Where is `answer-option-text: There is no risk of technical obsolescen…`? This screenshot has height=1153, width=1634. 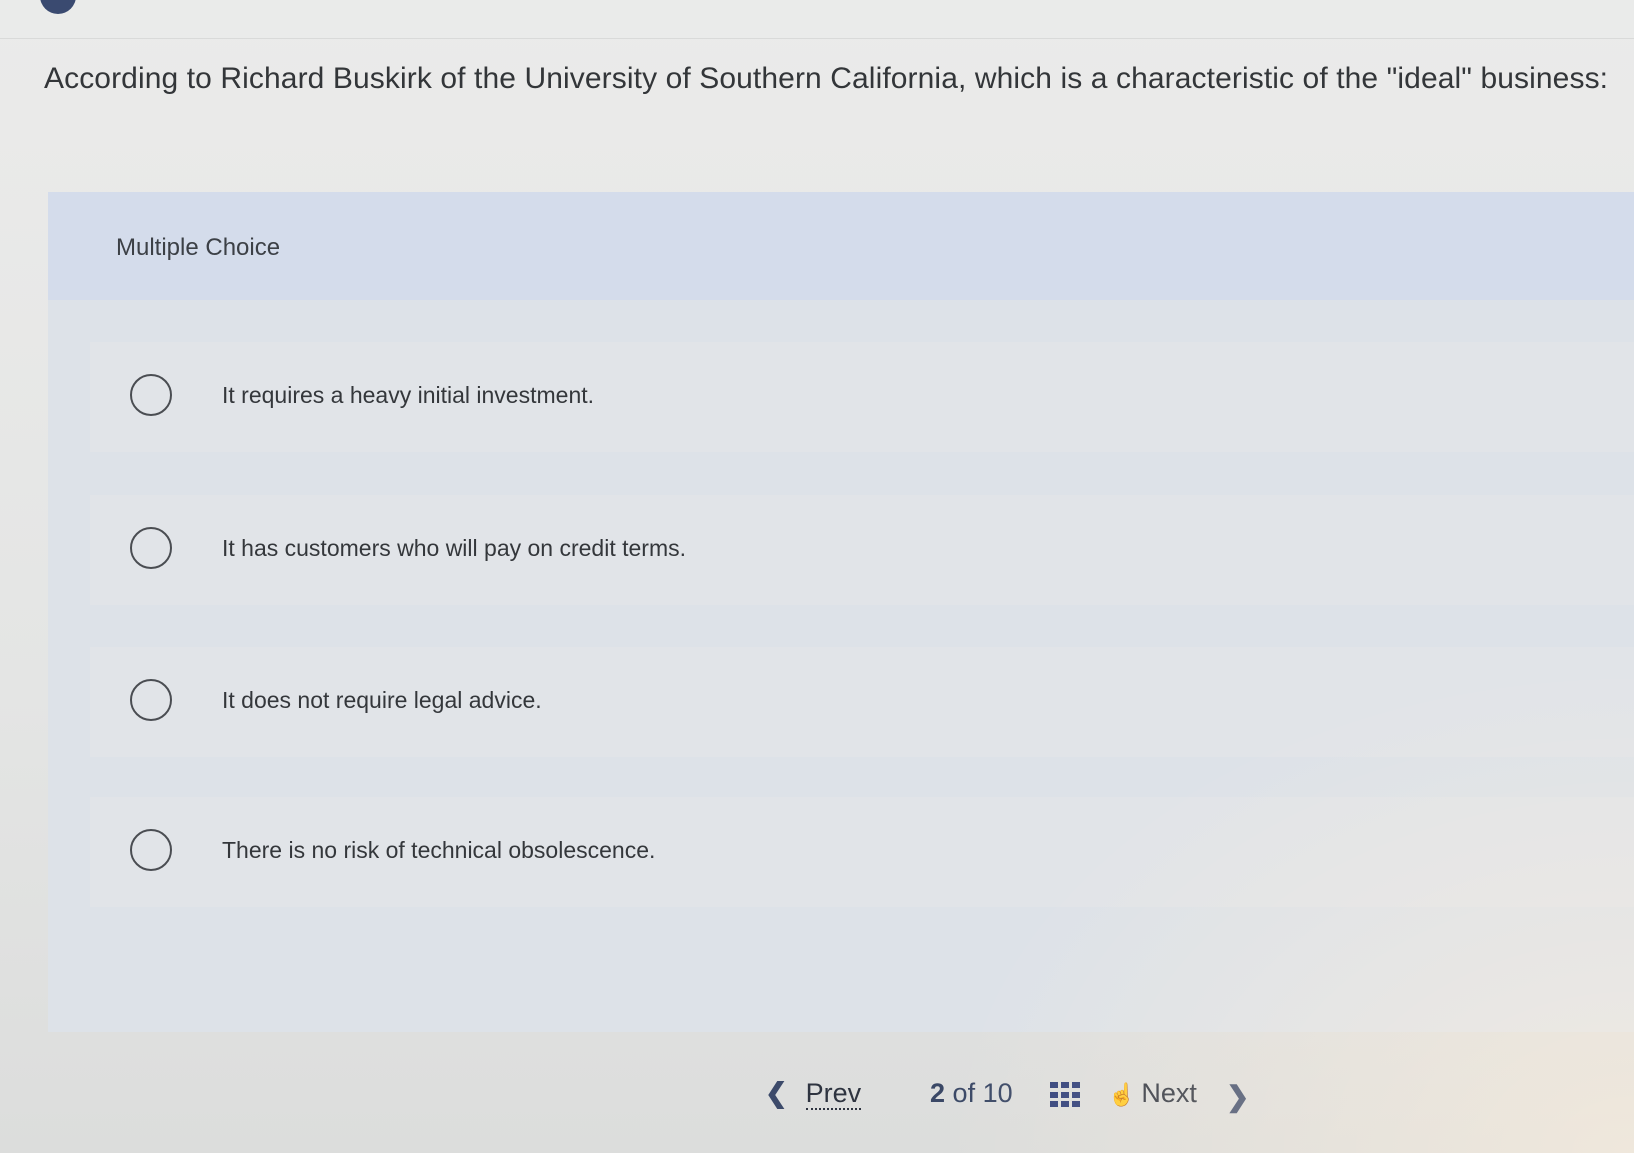 answer-option-text: There is no risk of technical obsolescen… is located at coordinates (439, 850).